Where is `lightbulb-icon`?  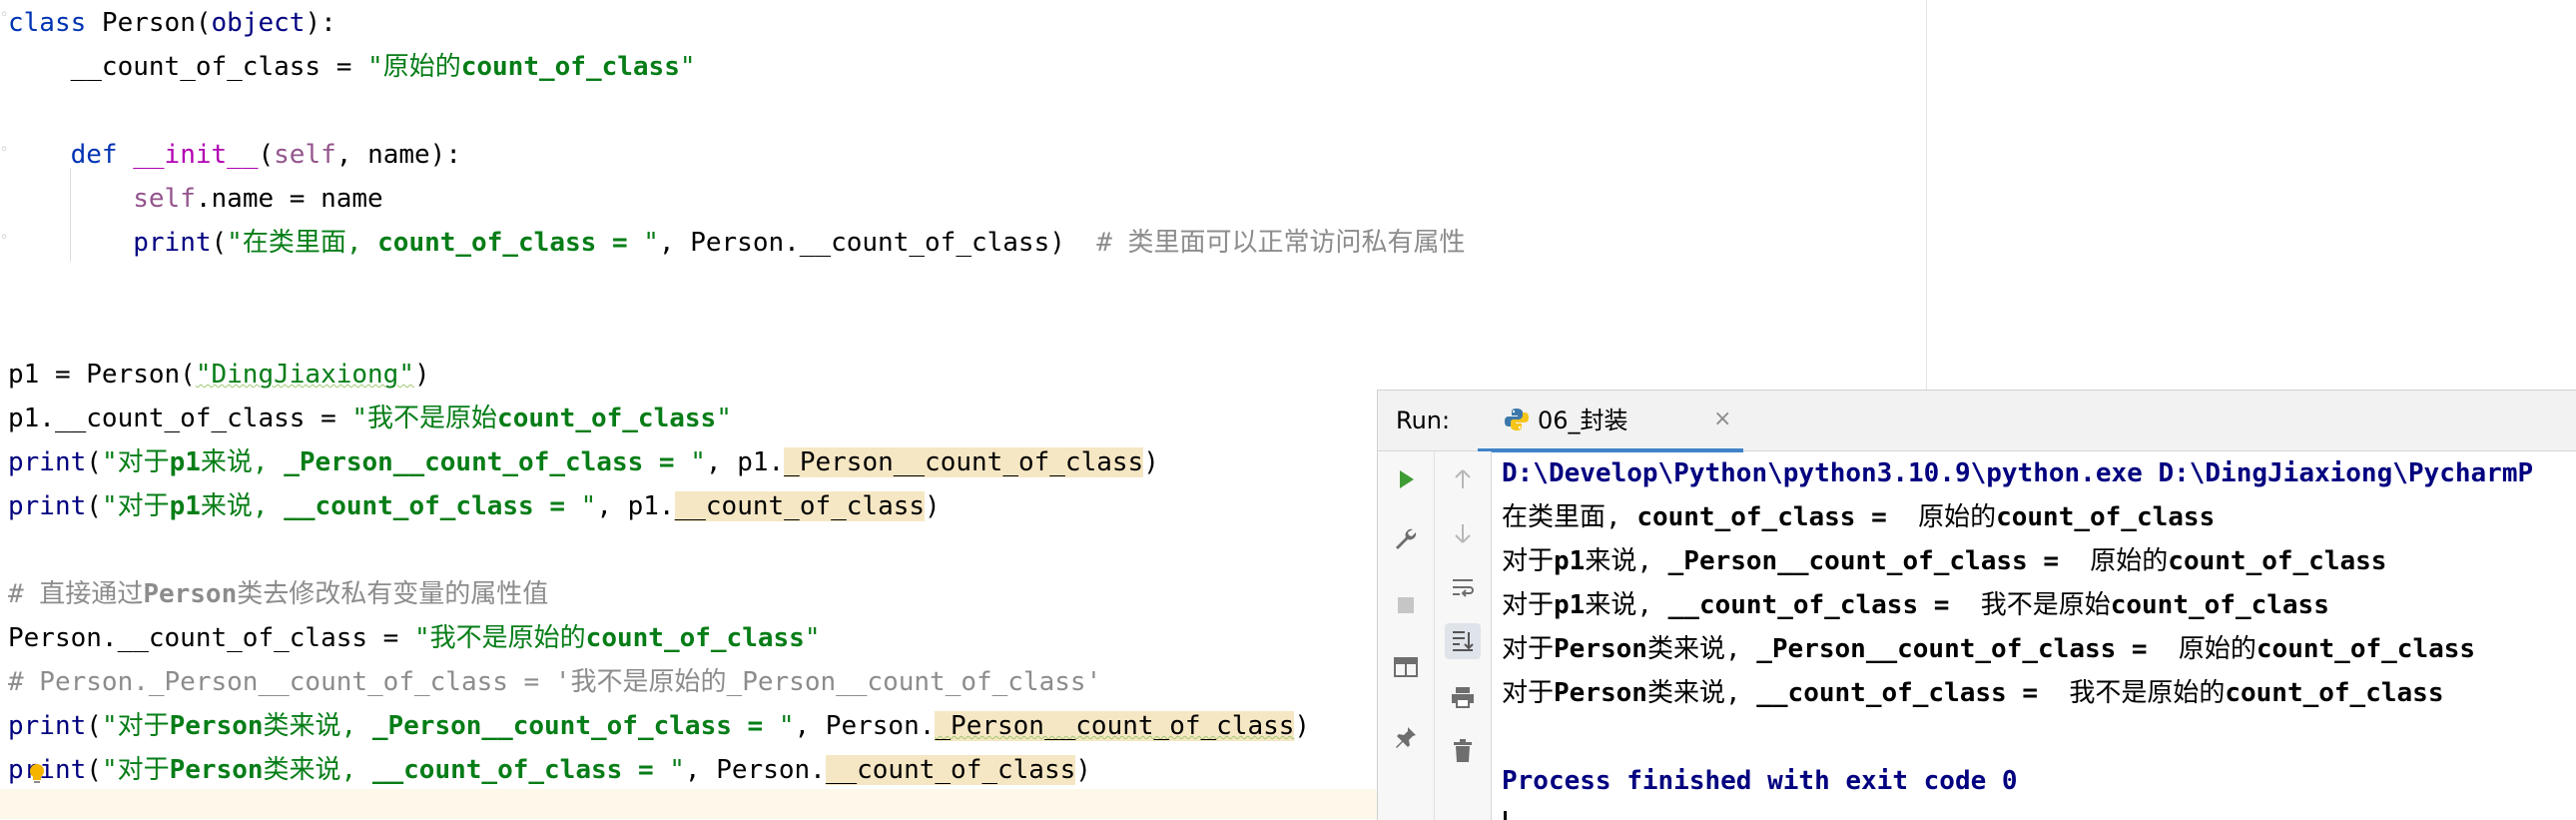 lightbulb-icon is located at coordinates (37, 774).